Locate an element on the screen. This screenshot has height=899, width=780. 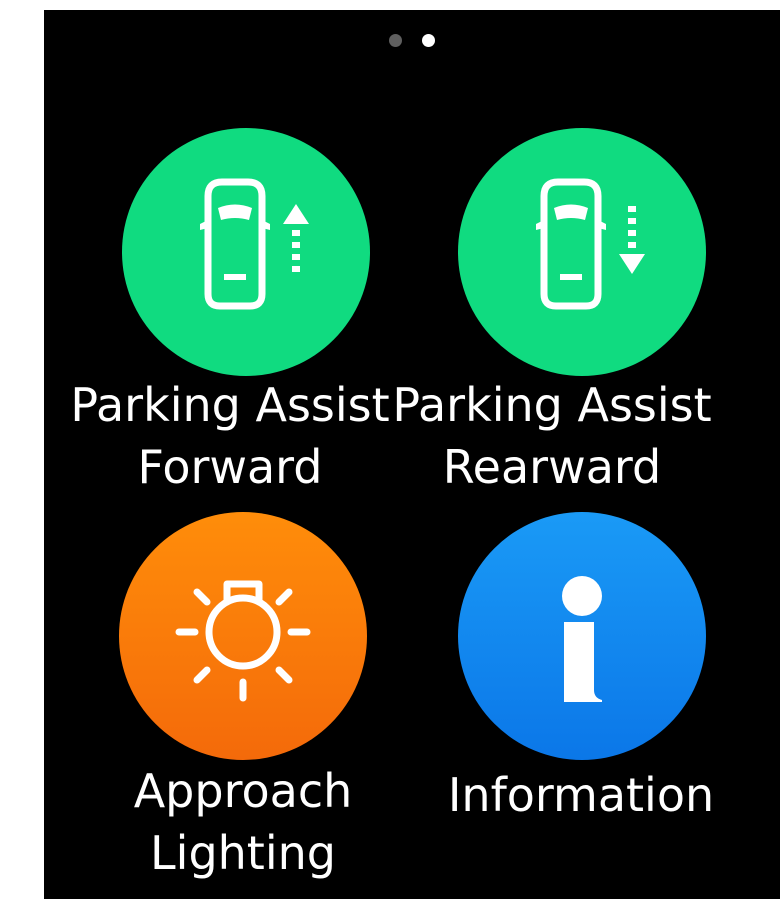
information-button is located at coordinates (582, 636).